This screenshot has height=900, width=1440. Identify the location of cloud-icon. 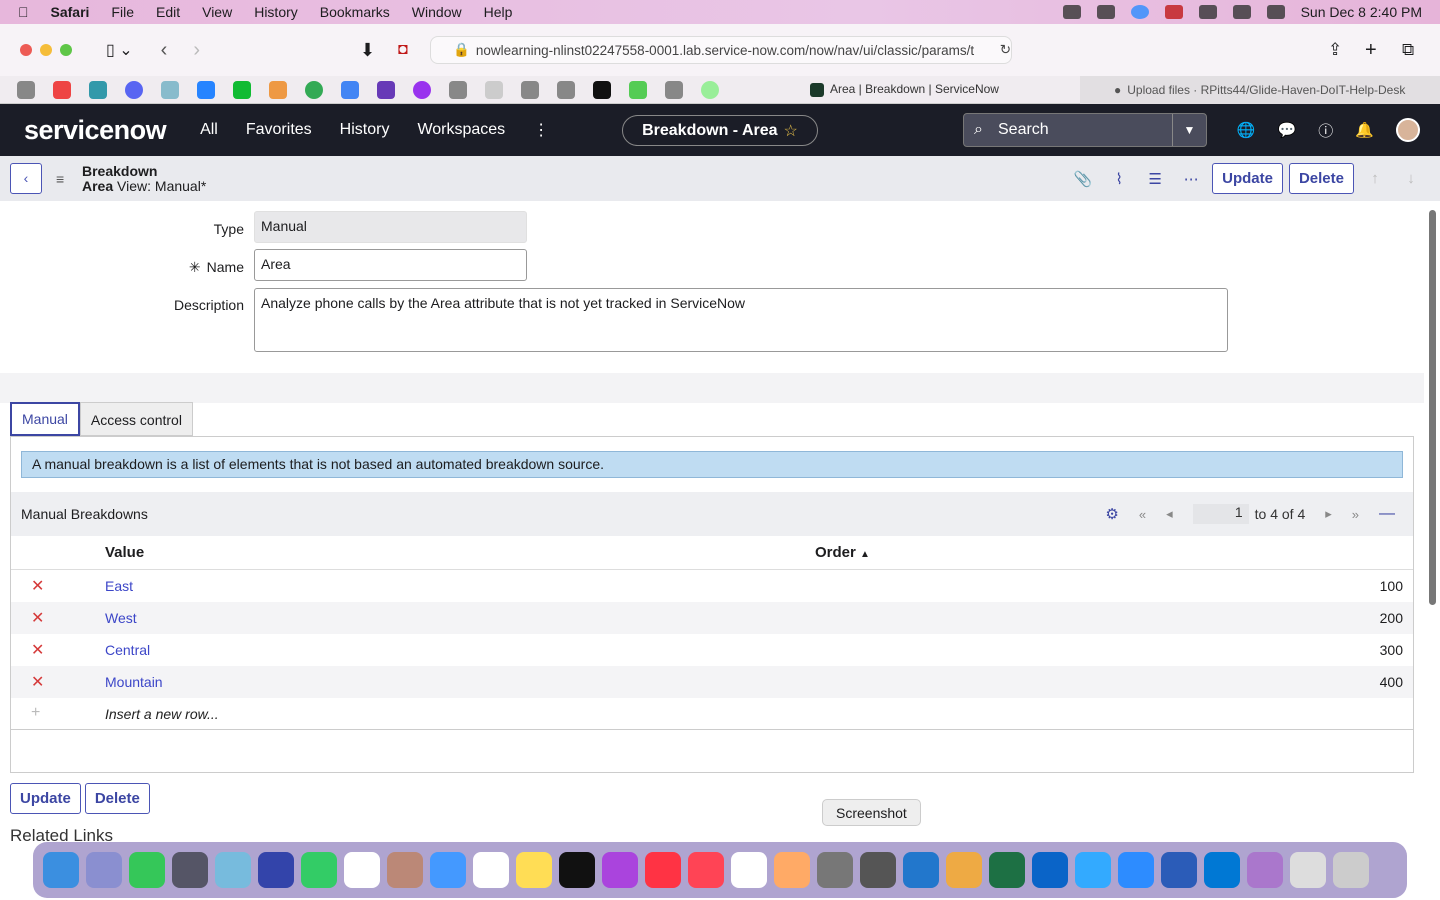
(1207, 12).